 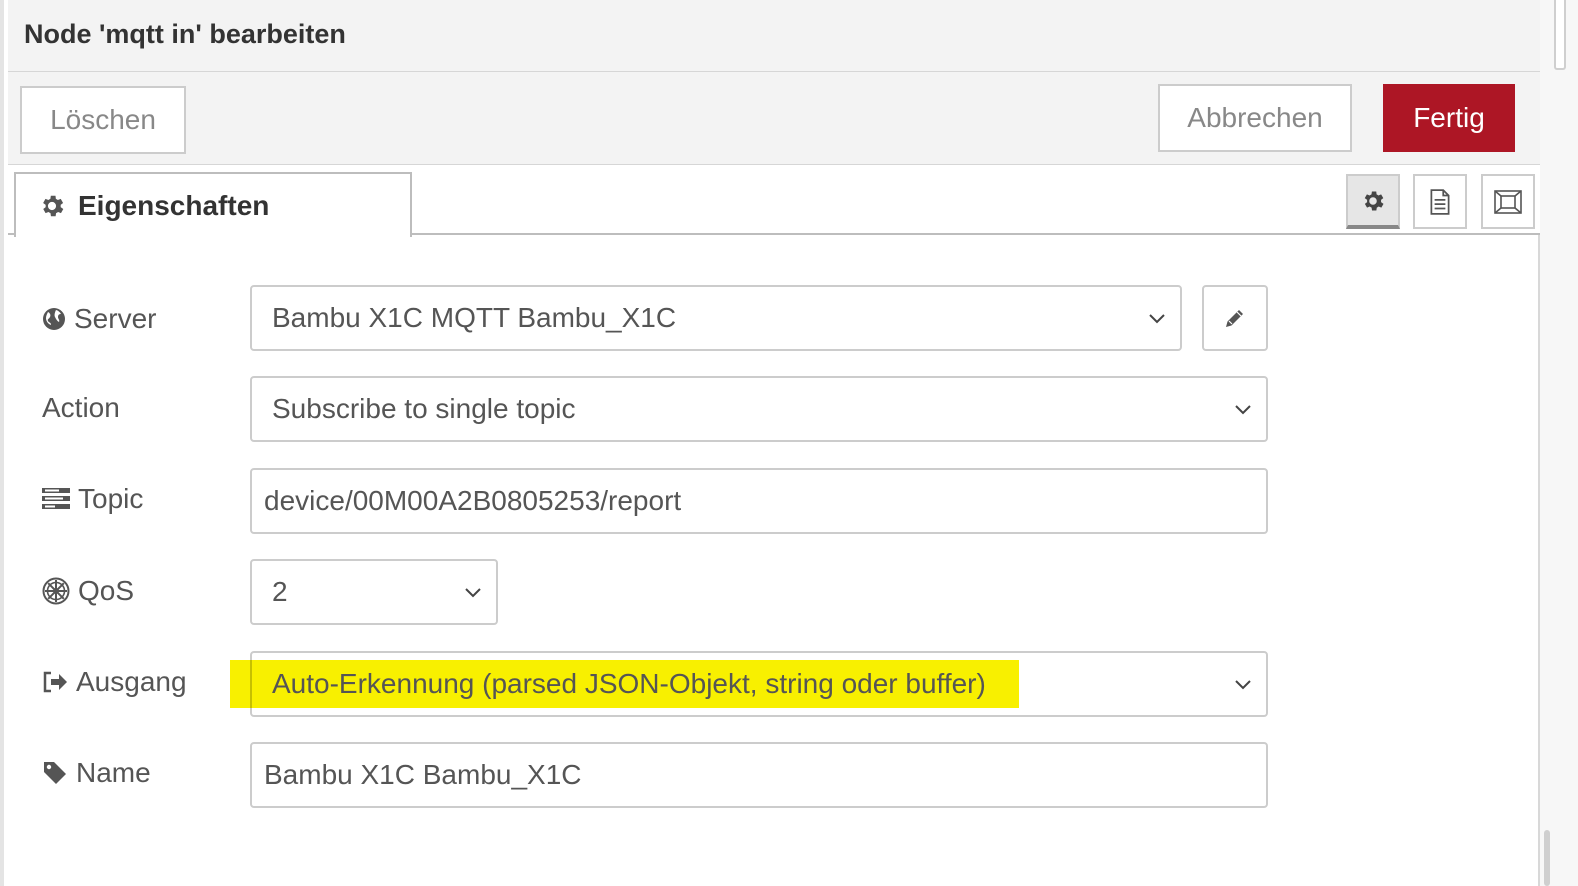 What do you see at coordinates (111, 498) in the screenshot?
I see `topic-label-text: Topic` at bounding box center [111, 498].